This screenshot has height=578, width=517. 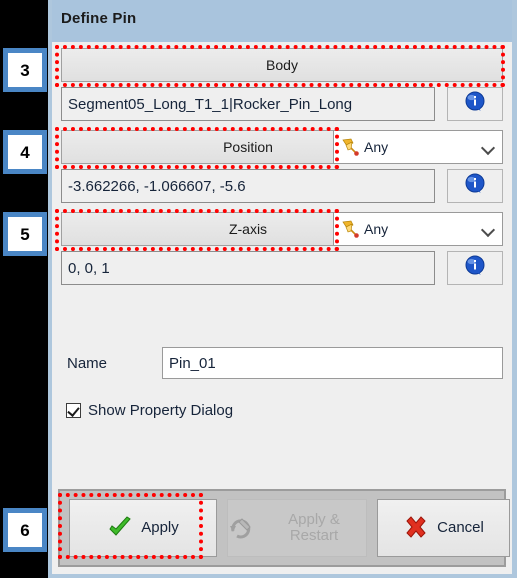 I want to click on step-badge-6: 6, so click(x=25, y=530).